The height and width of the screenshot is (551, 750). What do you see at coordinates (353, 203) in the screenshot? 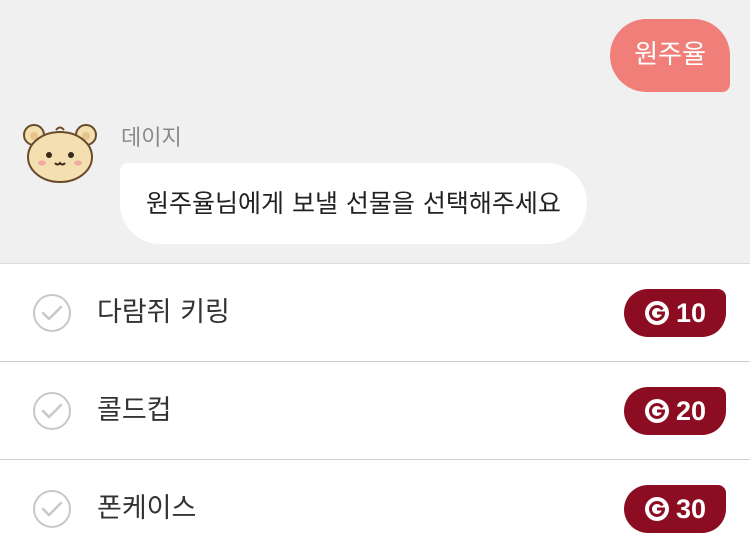
I see `bot-message-bubble: 원주율님에게 보낼 선물을 선택해주세요` at bounding box center [353, 203].